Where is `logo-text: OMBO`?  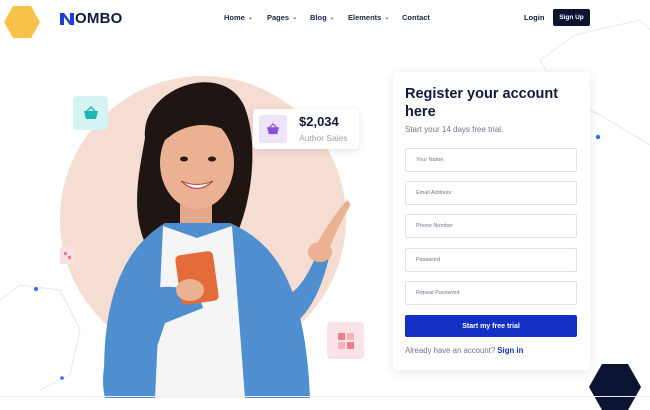
logo-text: OMBO is located at coordinates (99, 18).